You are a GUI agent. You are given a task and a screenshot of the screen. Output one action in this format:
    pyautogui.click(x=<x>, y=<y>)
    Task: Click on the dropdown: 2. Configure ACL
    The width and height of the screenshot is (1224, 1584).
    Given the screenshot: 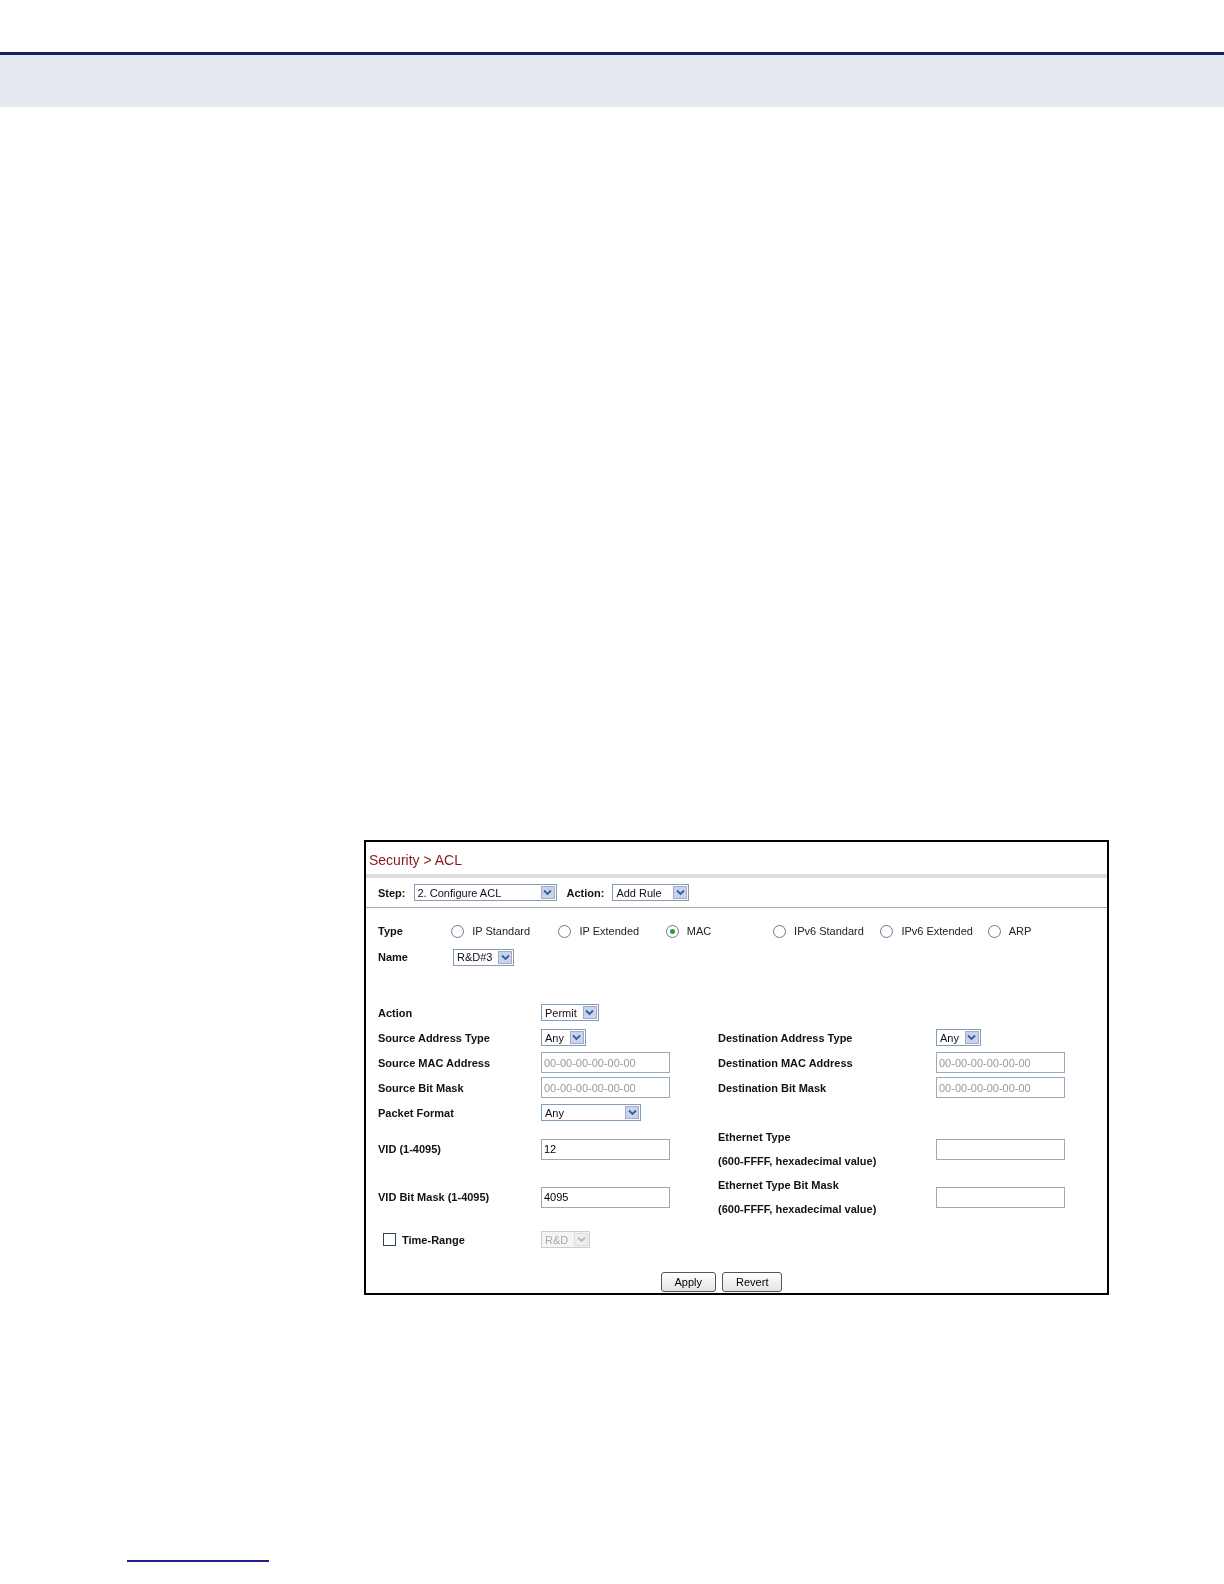 What is the action you would take?
    pyautogui.click(x=485, y=892)
    